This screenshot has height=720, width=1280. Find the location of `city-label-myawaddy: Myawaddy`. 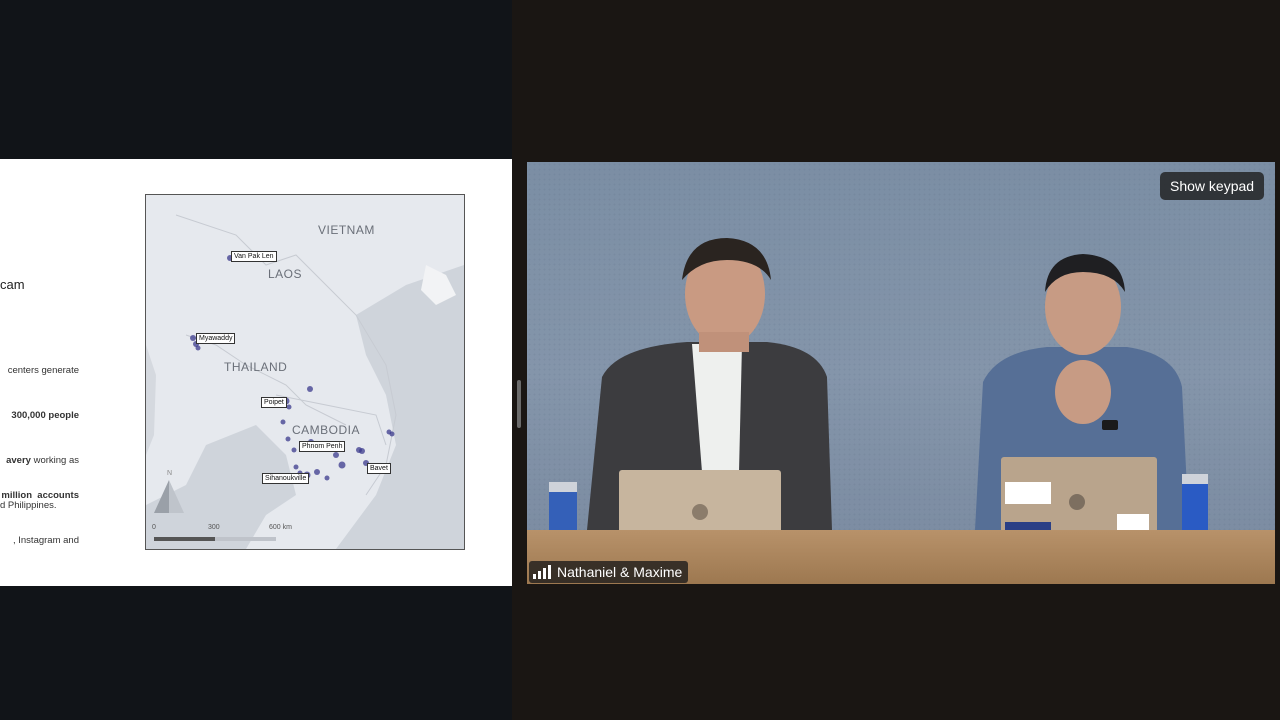

city-label-myawaddy: Myawaddy is located at coordinates (216, 338).